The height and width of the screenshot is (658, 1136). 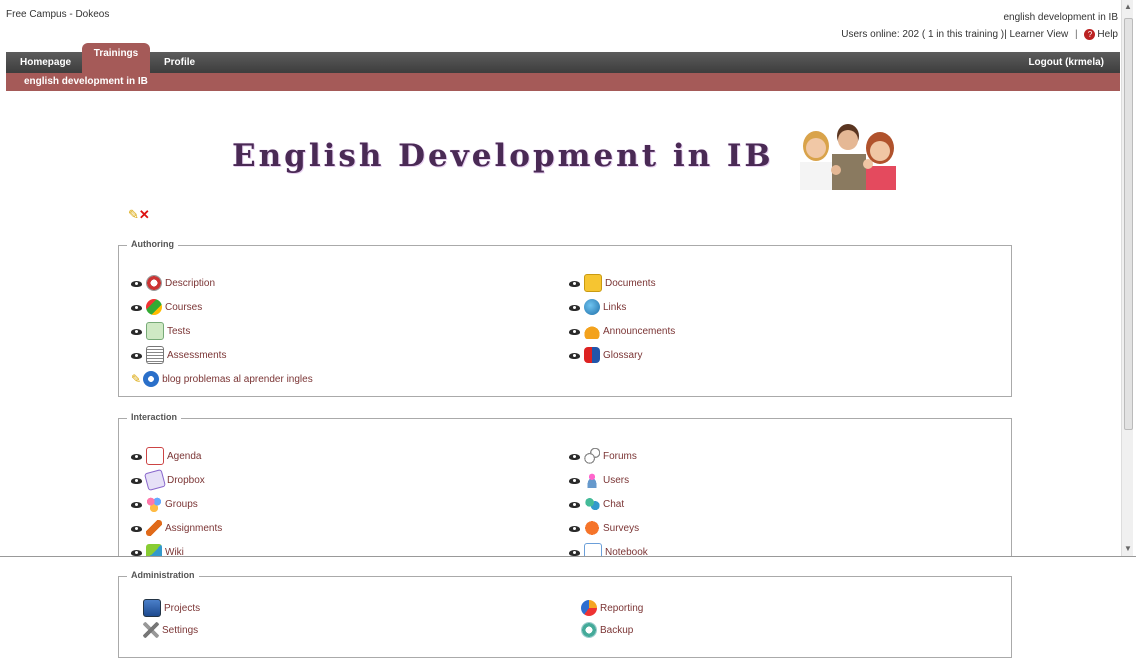 What do you see at coordinates (964, 34) in the screenshot?
I see `in-training: ( 1 in this training )|` at bounding box center [964, 34].